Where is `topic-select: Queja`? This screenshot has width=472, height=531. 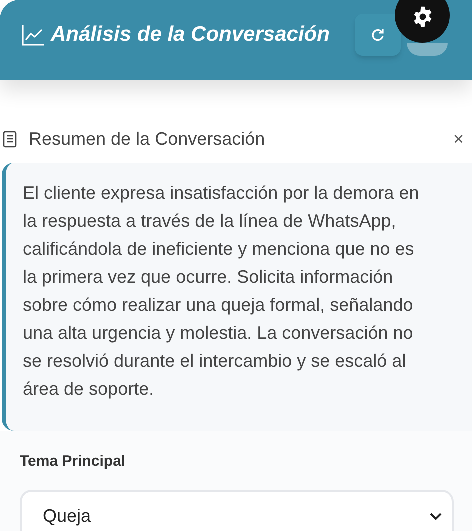 topic-select: Queja is located at coordinates (237, 510).